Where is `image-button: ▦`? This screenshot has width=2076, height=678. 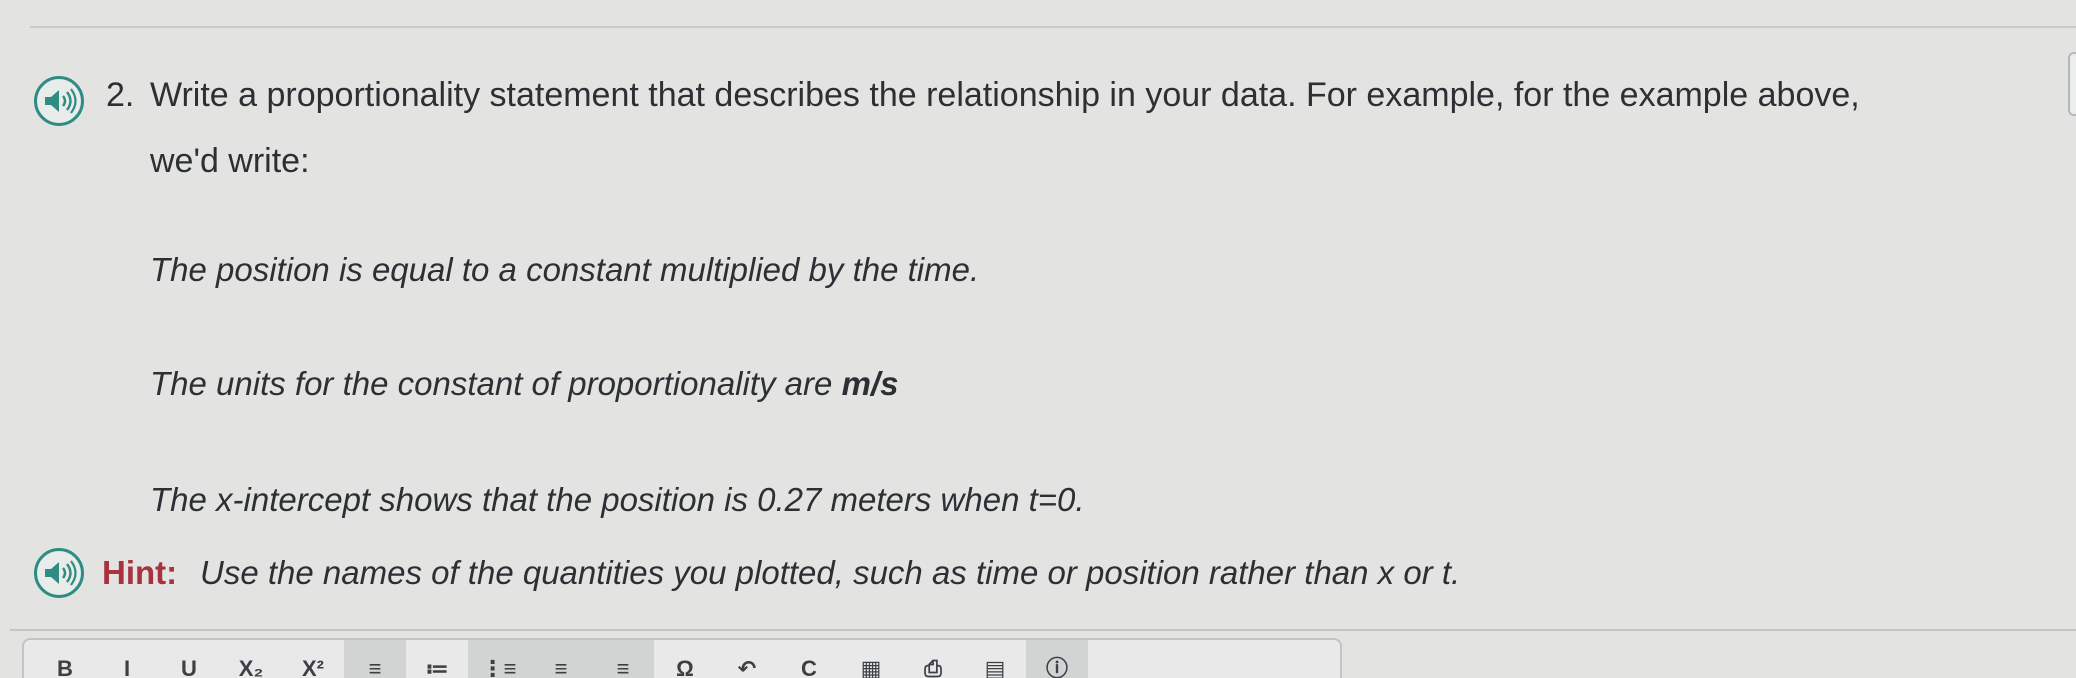 image-button: ▦ is located at coordinates (871, 659).